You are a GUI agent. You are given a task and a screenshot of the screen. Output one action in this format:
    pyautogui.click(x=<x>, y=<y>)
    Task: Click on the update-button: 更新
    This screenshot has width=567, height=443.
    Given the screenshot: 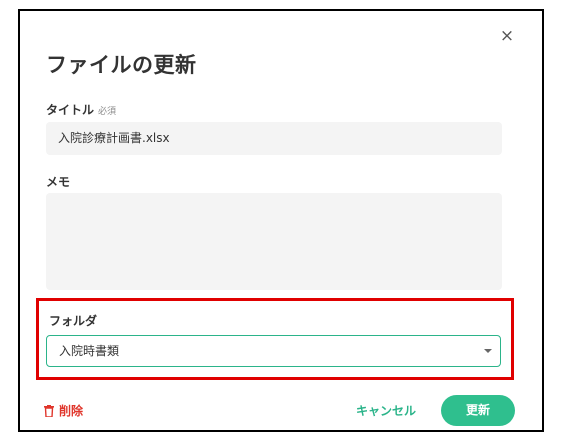 What is the action you would take?
    pyautogui.click(x=478, y=410)
    